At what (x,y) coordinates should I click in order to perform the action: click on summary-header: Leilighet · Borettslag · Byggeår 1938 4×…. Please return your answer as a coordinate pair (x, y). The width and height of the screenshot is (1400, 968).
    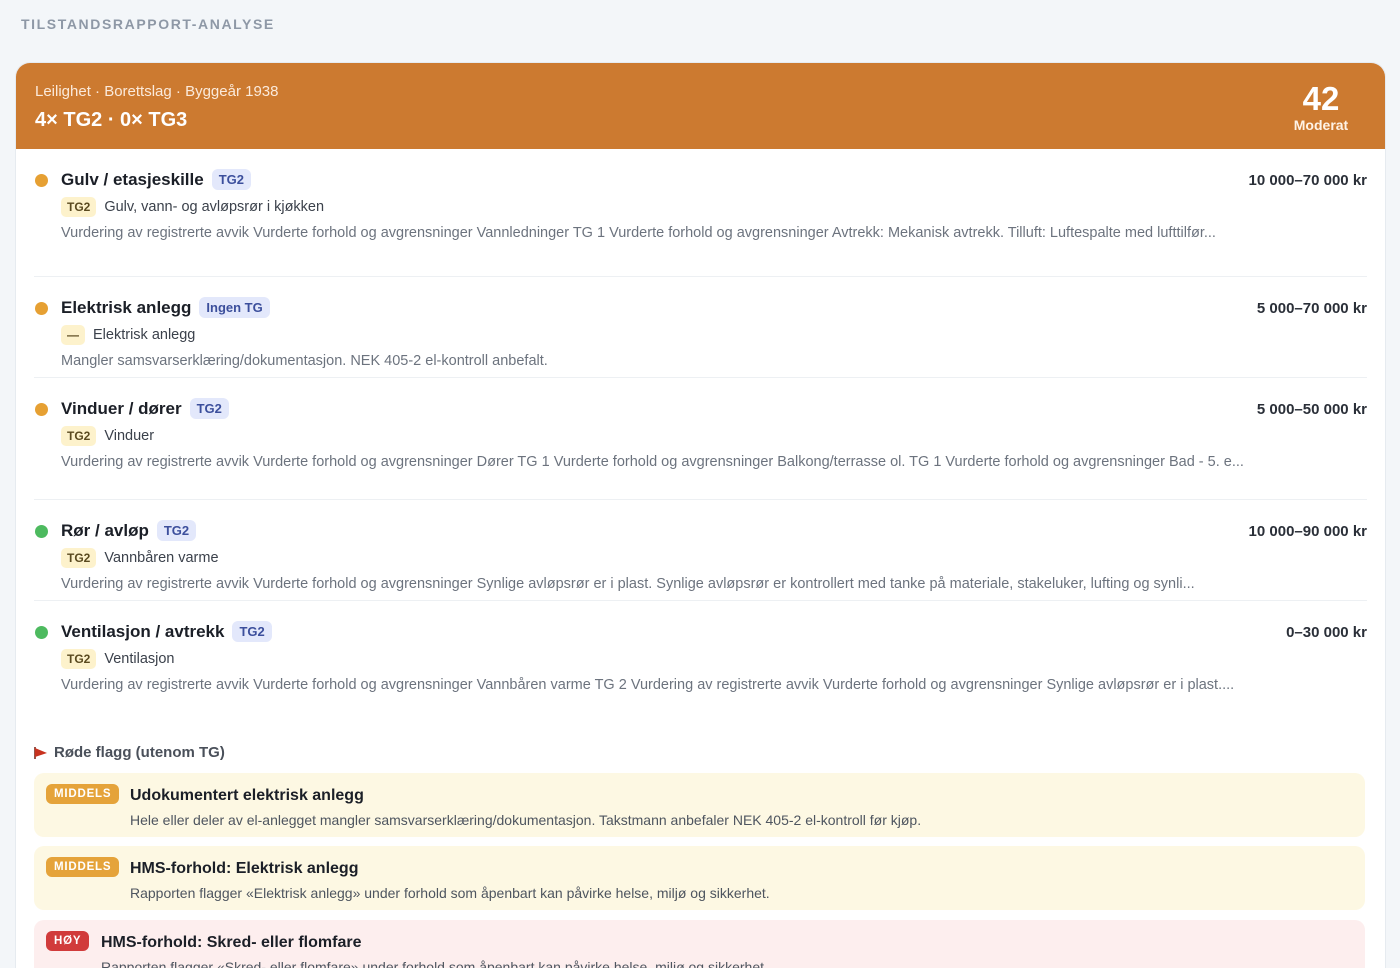
    Looking at the image, I should click on (700, 106).